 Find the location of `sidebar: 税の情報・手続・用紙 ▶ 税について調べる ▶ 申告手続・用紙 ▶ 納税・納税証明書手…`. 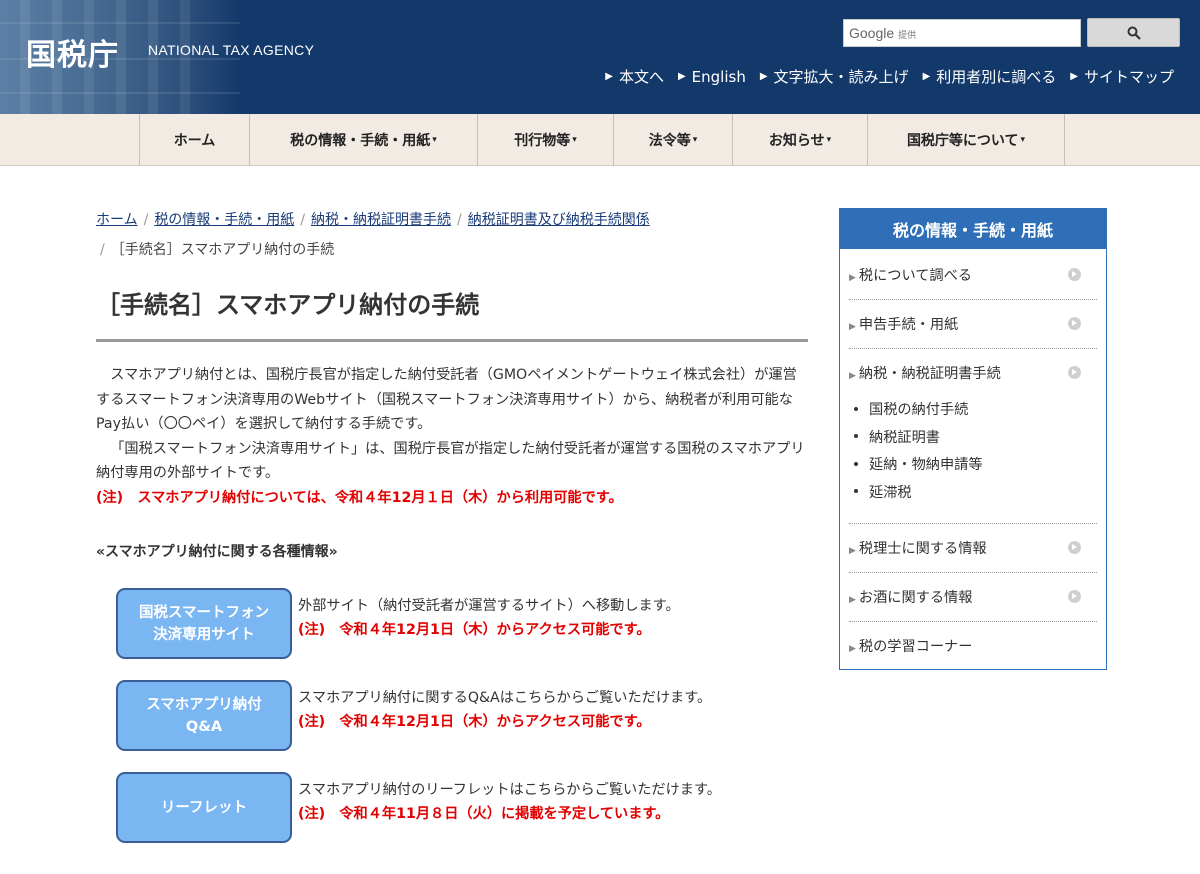

sidebar: 税の情報・手続・用紙 ▶ 税について調べる ▶ 申告手続・用紙 ▶ 納税・納税証明書手… is located at coordinates (973, 439).